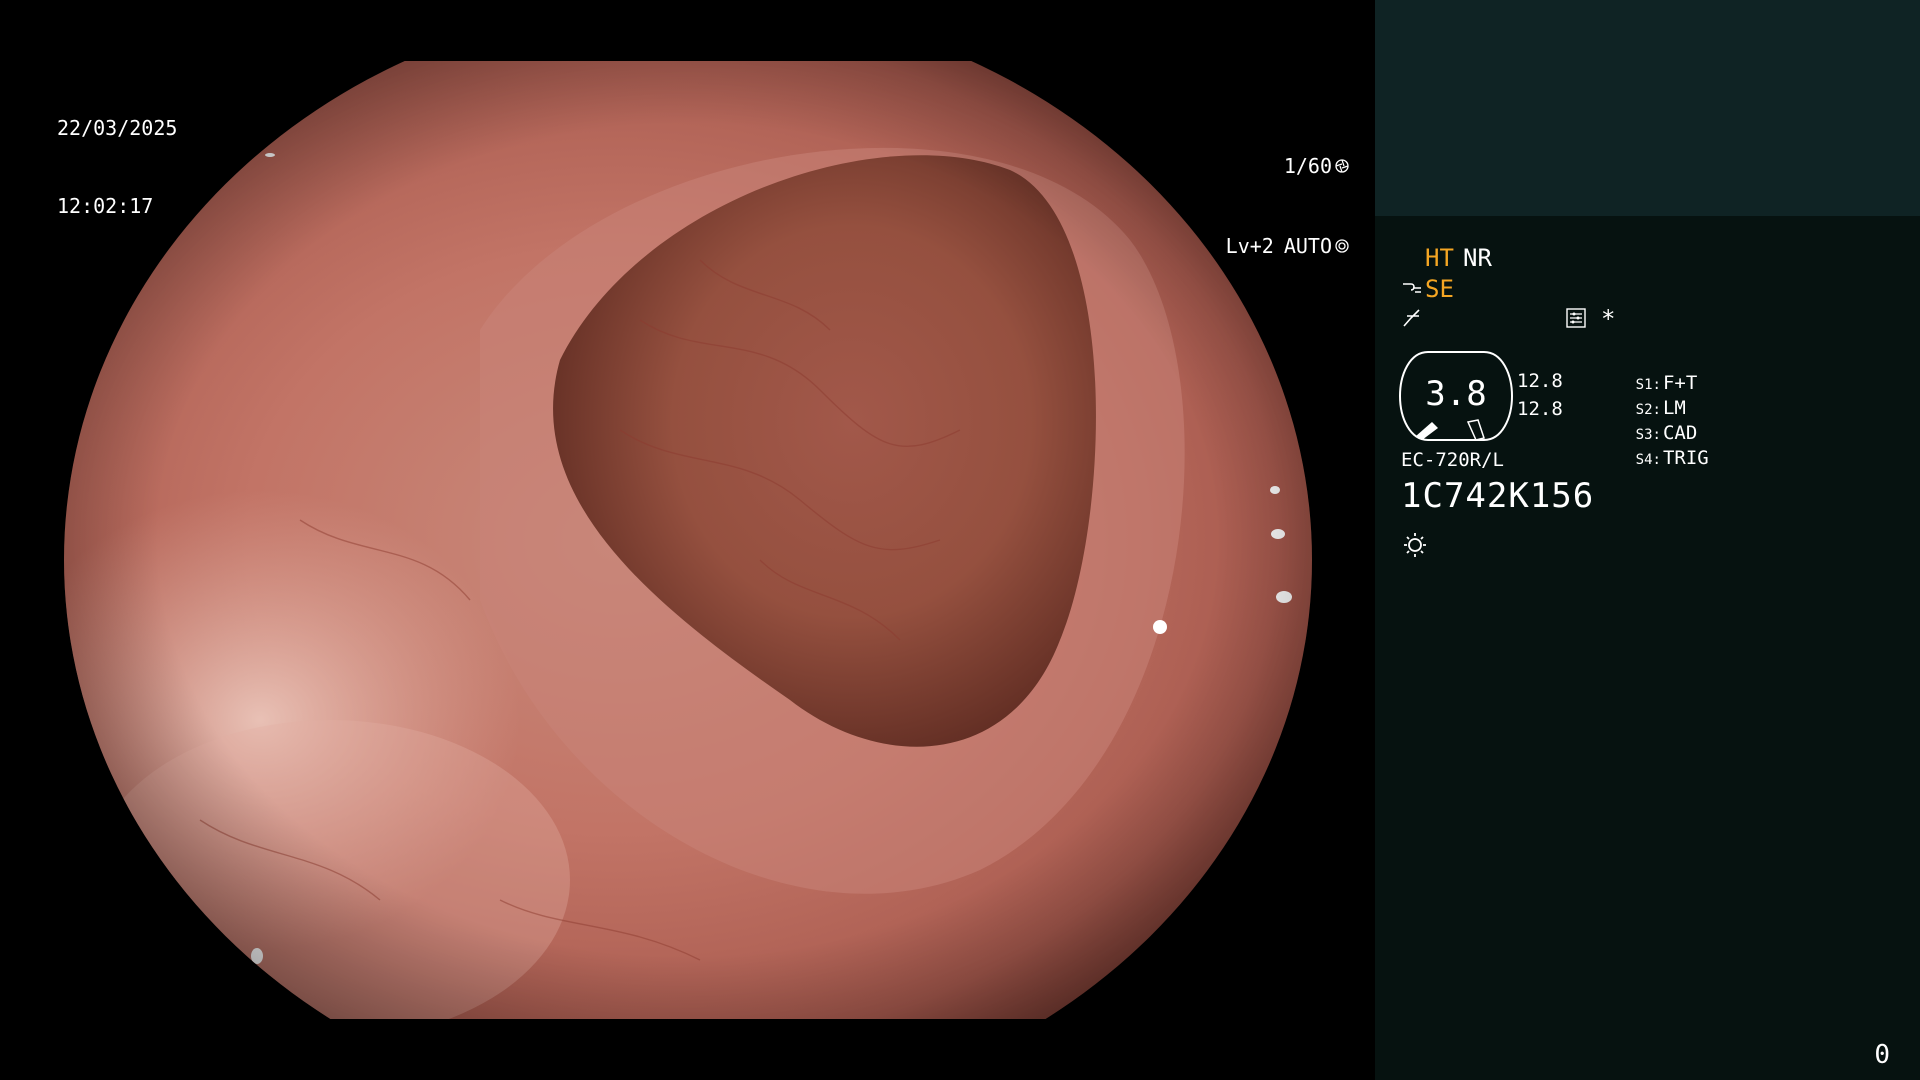 This screenshot has height=1080, width=1920. What do you see at coordinates (1576, 318) in the screenshot?
I see `memory-icon` at bounding box center [1576, 318].